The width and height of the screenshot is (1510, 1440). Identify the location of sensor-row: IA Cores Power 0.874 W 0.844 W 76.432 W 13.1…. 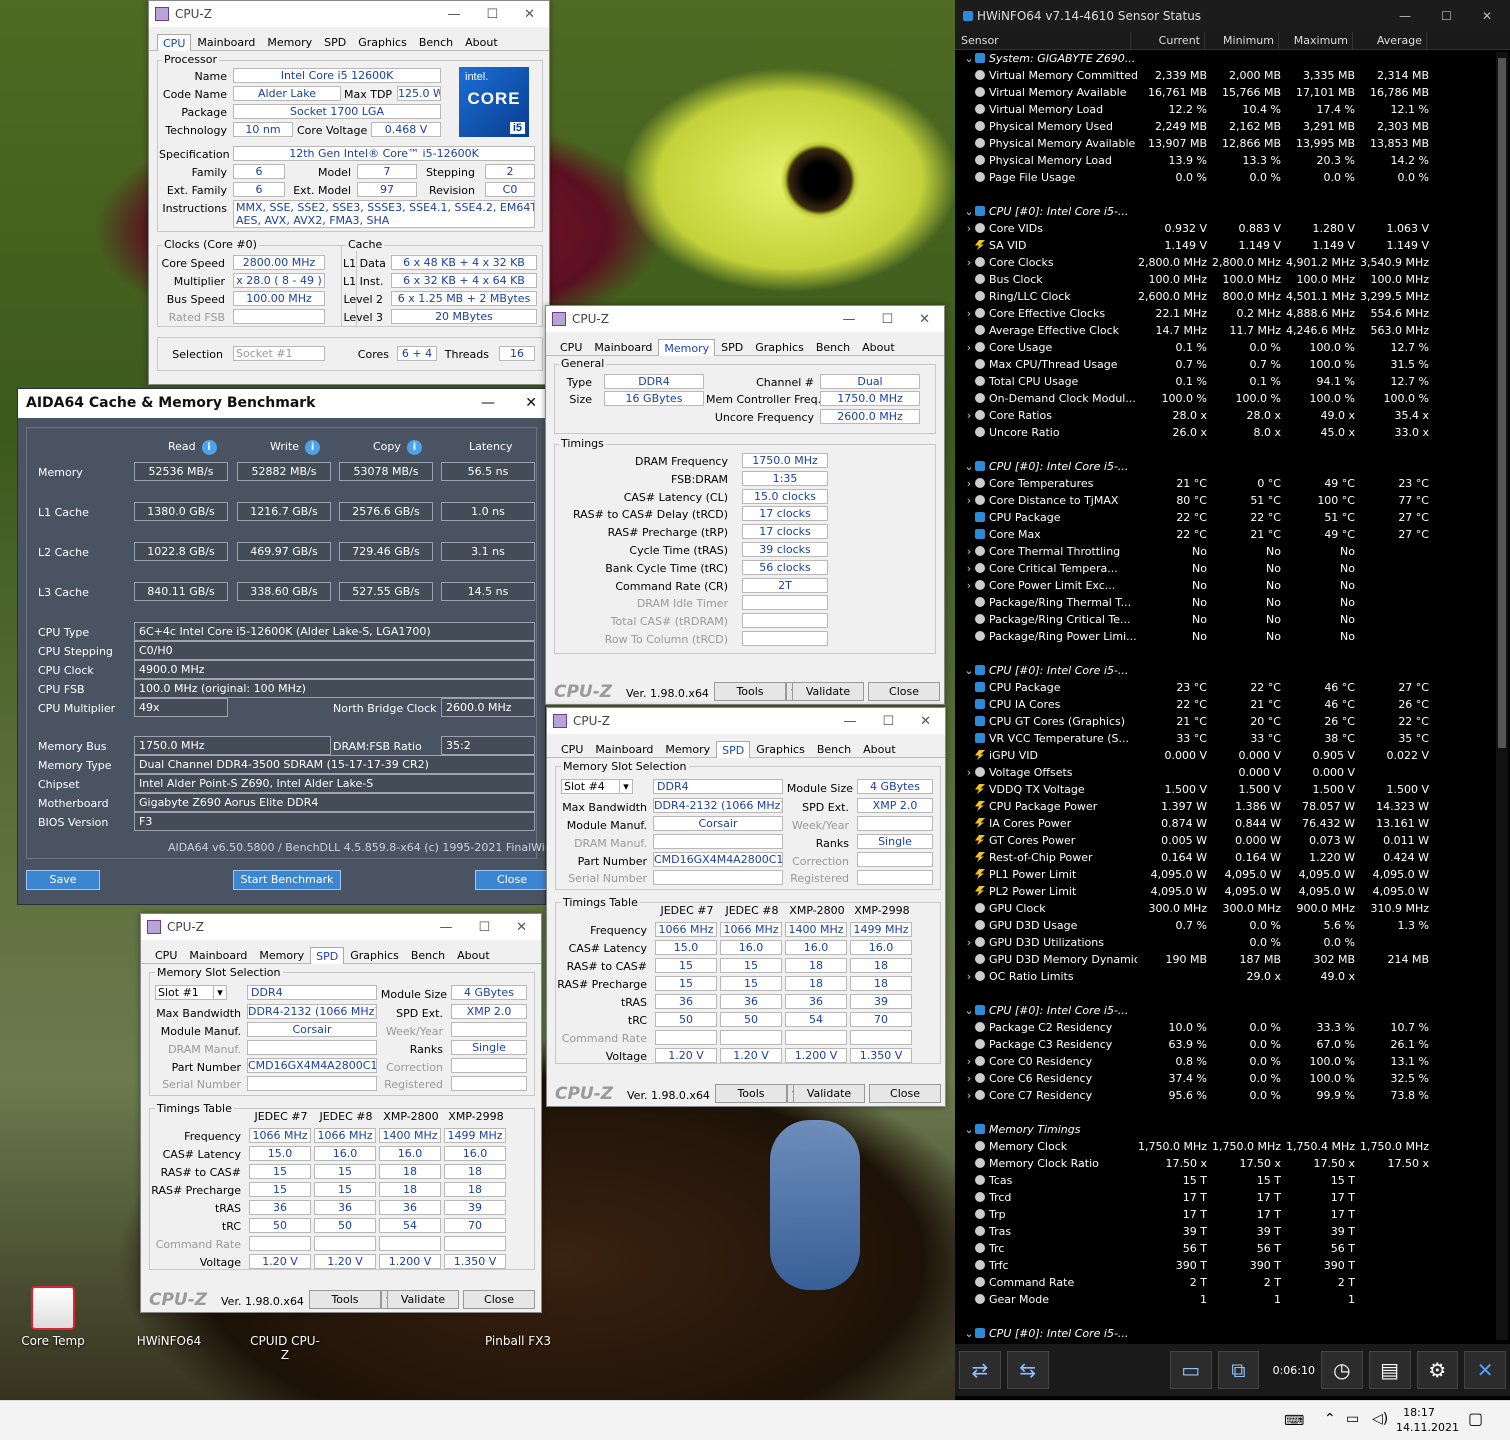
(1236, 823).